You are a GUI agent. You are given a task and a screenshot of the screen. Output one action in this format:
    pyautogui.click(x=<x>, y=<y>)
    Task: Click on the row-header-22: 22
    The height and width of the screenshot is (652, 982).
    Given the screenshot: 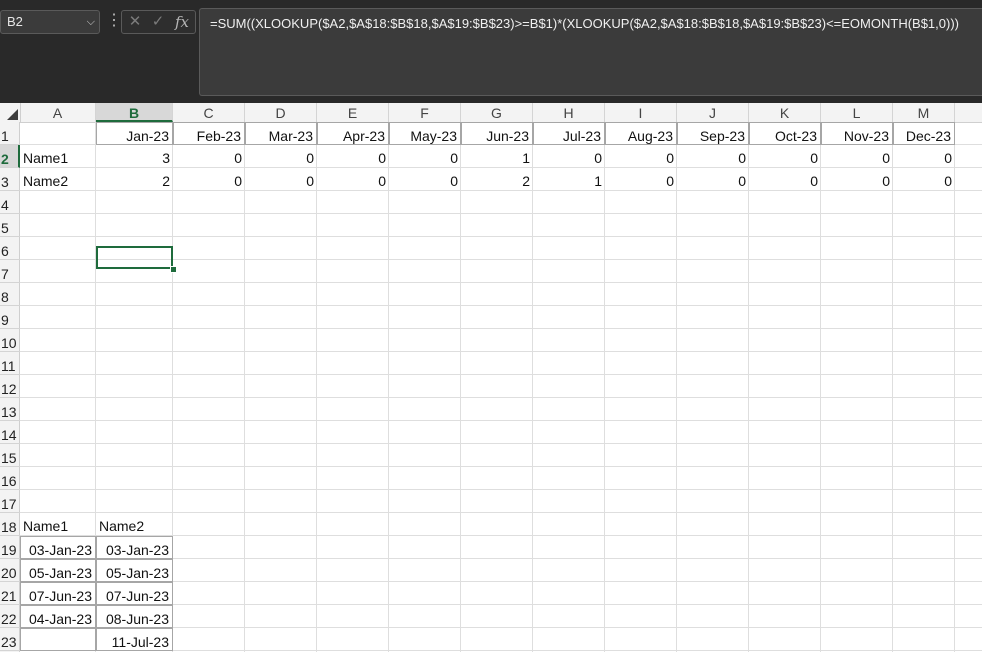 What is the action you would take?
    pyautogui.click(x=10, y=616)
    